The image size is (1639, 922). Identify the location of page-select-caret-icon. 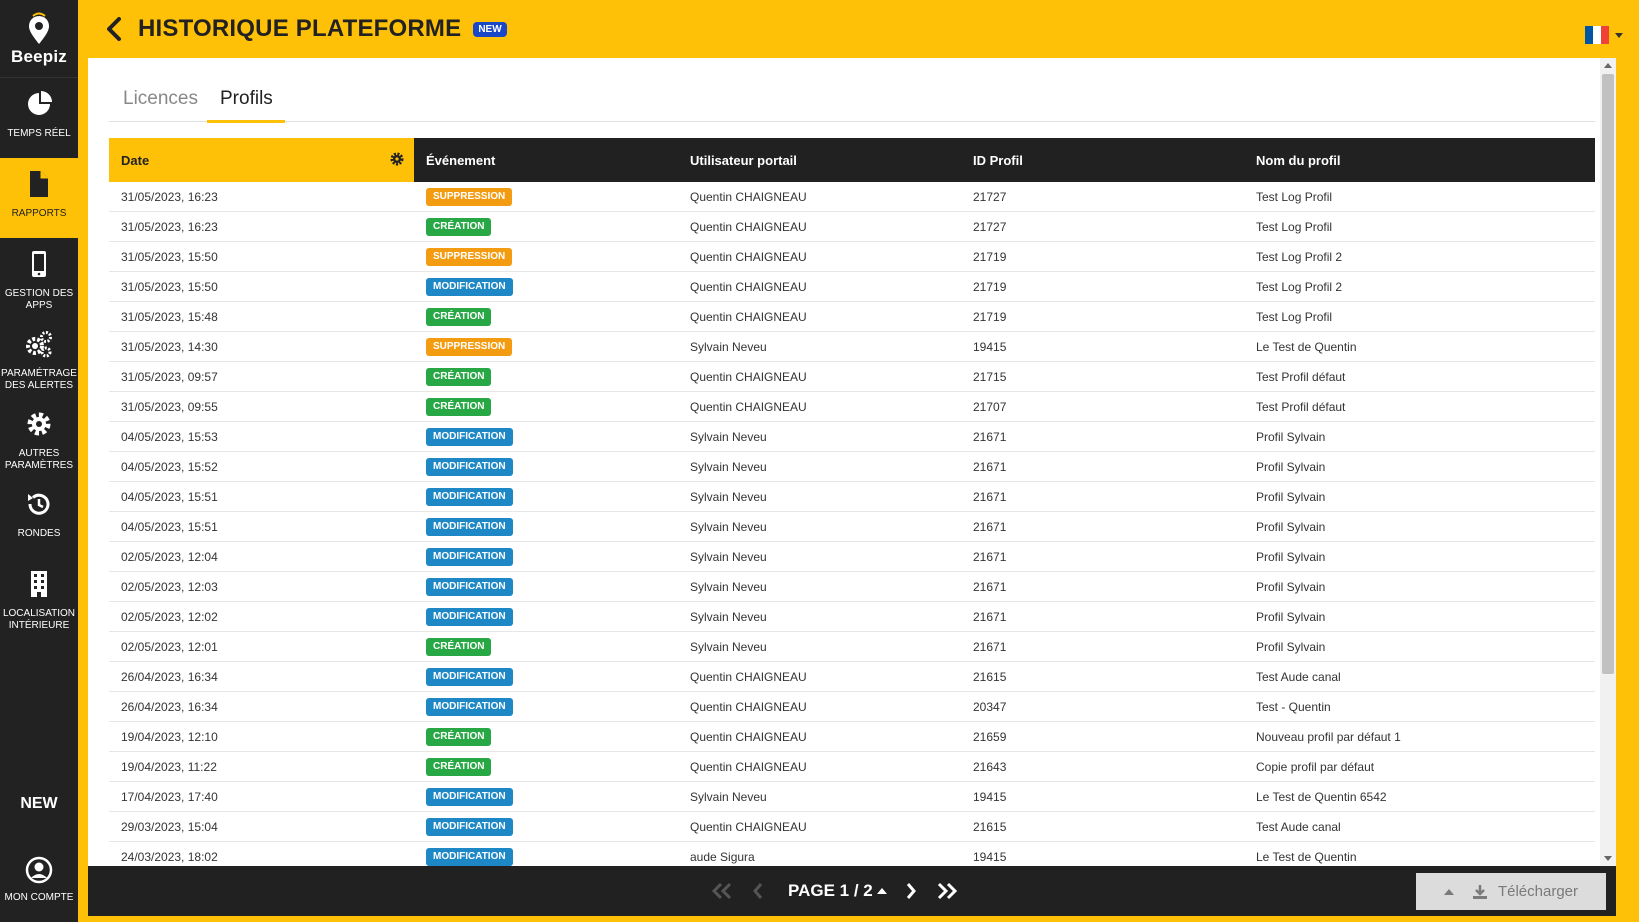
(881, 891).